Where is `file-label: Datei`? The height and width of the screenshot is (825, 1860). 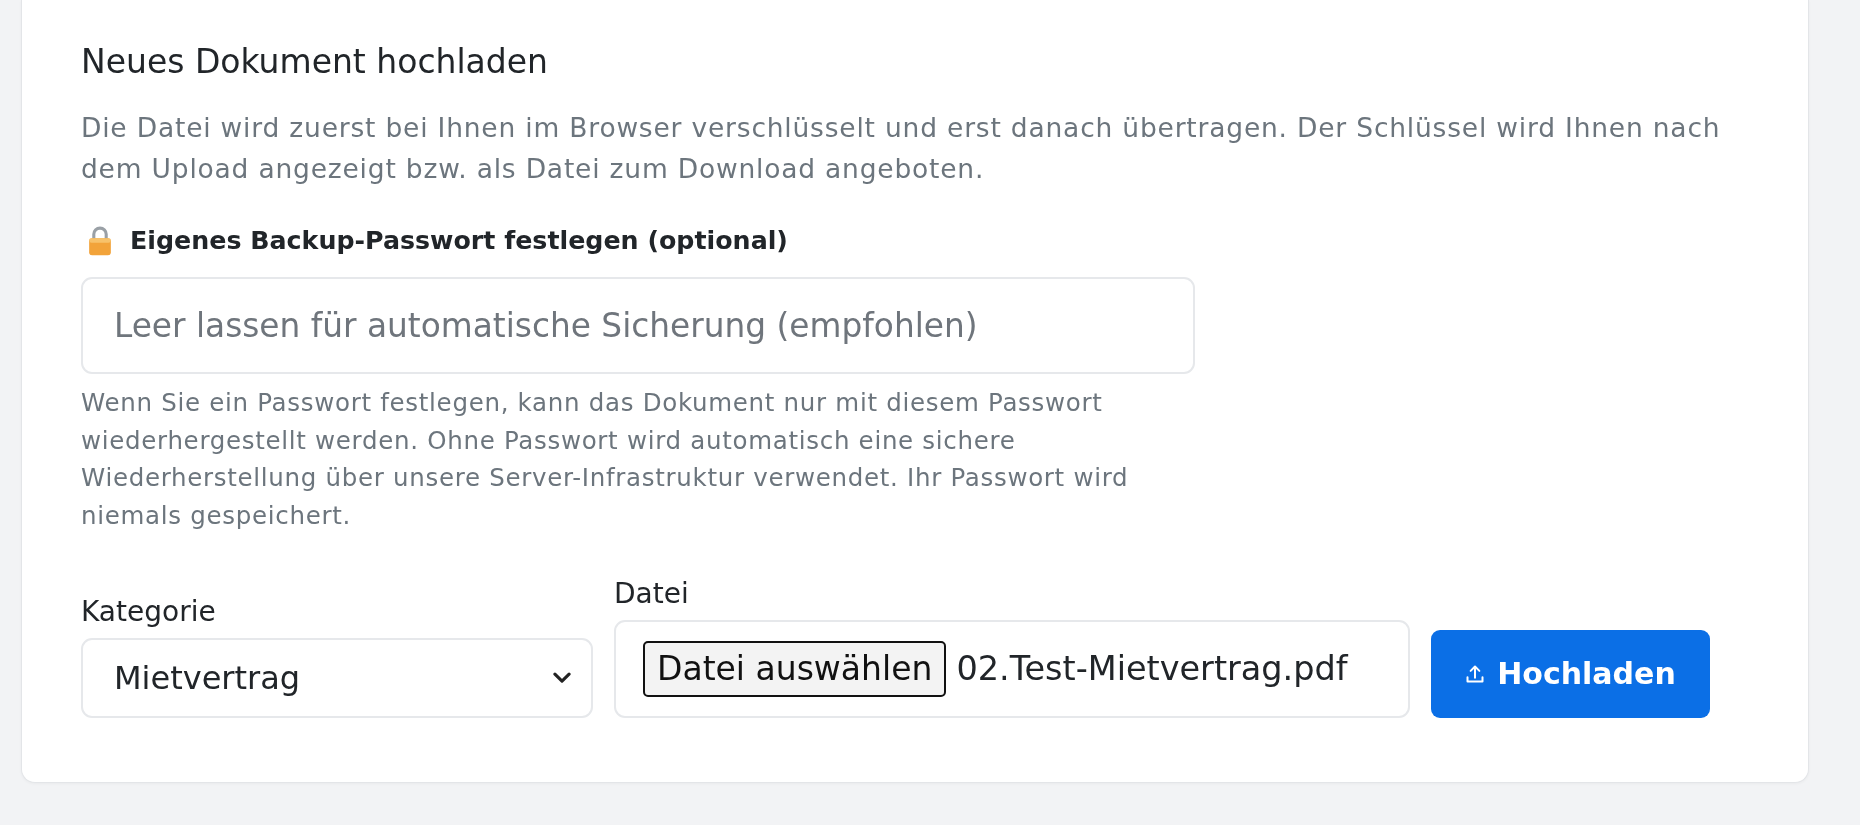 file-label: Datei is located at coordinates (652, 593).